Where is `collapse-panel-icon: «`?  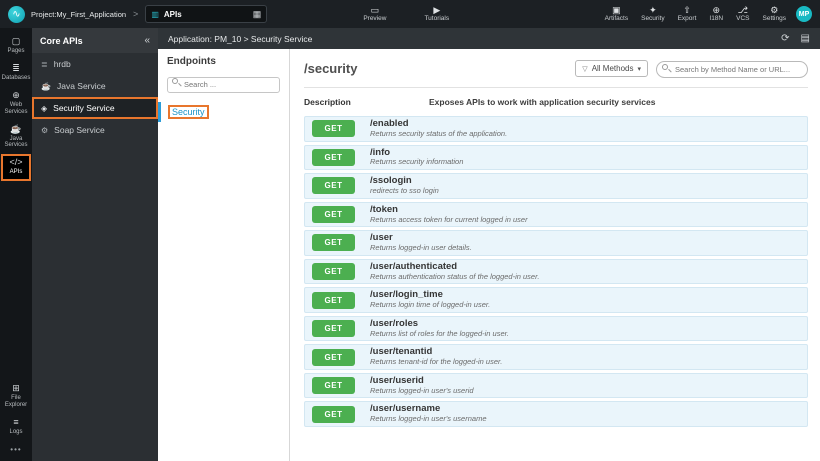 collapse-panel-icon: « is located at coordinates (147, 40).